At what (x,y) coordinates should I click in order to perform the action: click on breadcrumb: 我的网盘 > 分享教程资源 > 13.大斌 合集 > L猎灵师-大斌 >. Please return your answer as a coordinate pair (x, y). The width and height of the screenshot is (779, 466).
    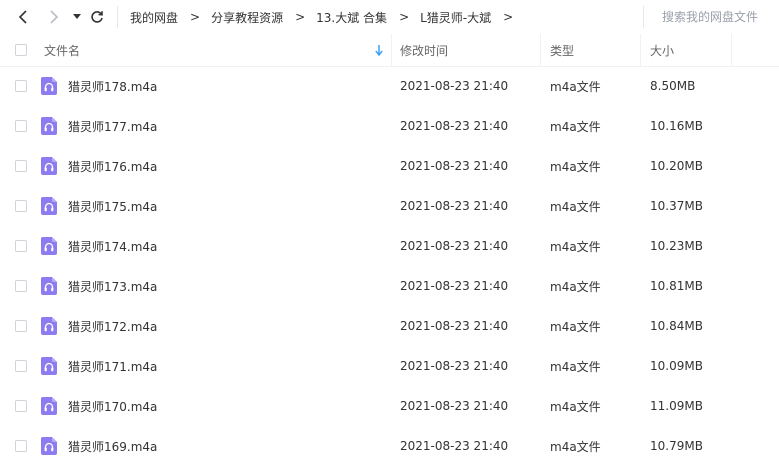
    Looking at the image, I should click on (327, 17).